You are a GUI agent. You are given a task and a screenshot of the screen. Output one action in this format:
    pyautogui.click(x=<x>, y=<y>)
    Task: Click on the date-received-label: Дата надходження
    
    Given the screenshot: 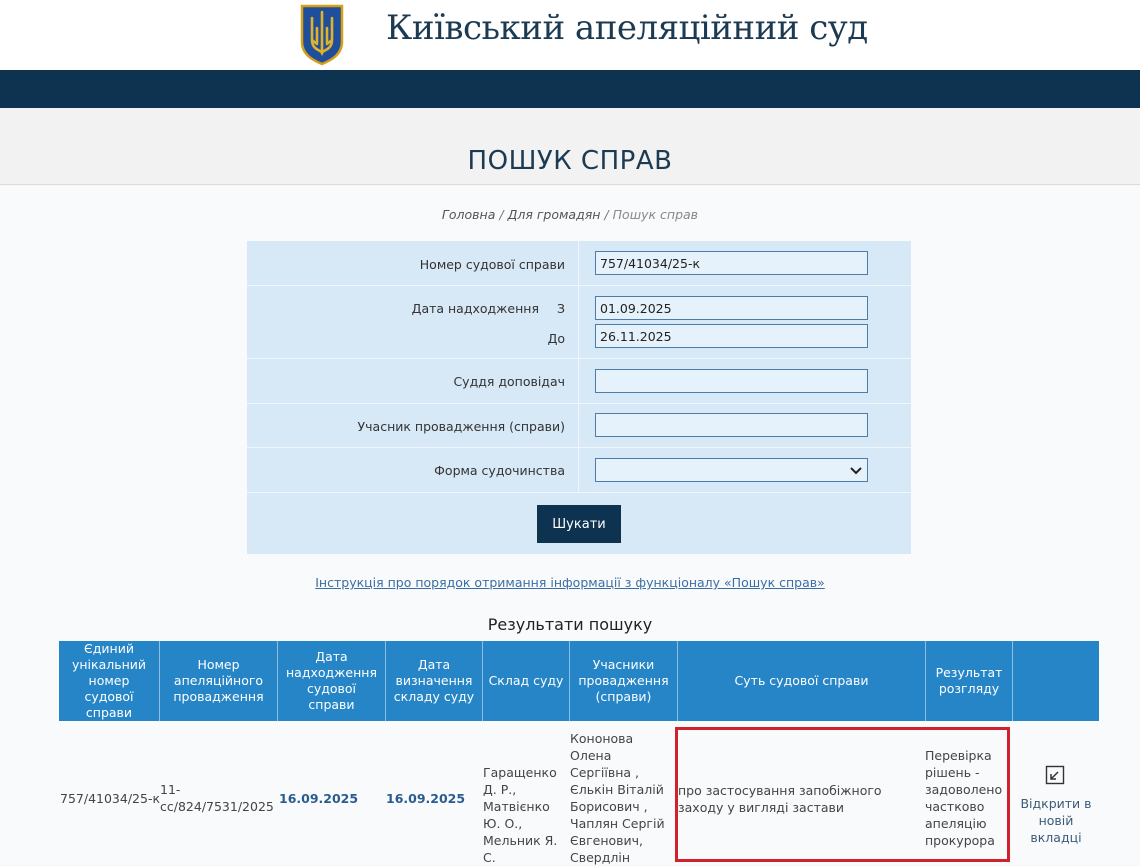 What is the action you would take?
    pyautogui.click(x=475, y=308)
    